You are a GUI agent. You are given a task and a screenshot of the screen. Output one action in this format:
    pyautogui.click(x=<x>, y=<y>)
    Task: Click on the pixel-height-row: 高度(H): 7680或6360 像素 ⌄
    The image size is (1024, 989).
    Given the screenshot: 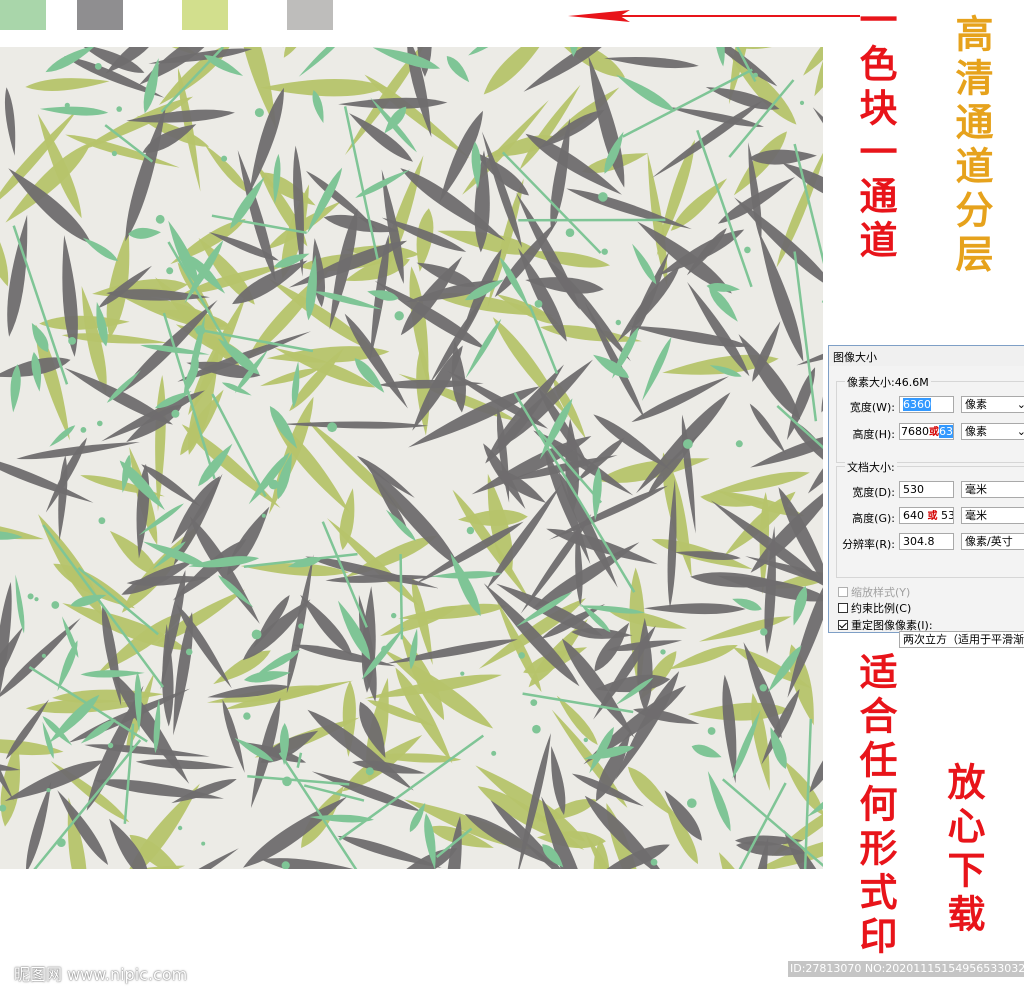 What is the action you would take?
    pyautogui.click(x=930, y=433)
    